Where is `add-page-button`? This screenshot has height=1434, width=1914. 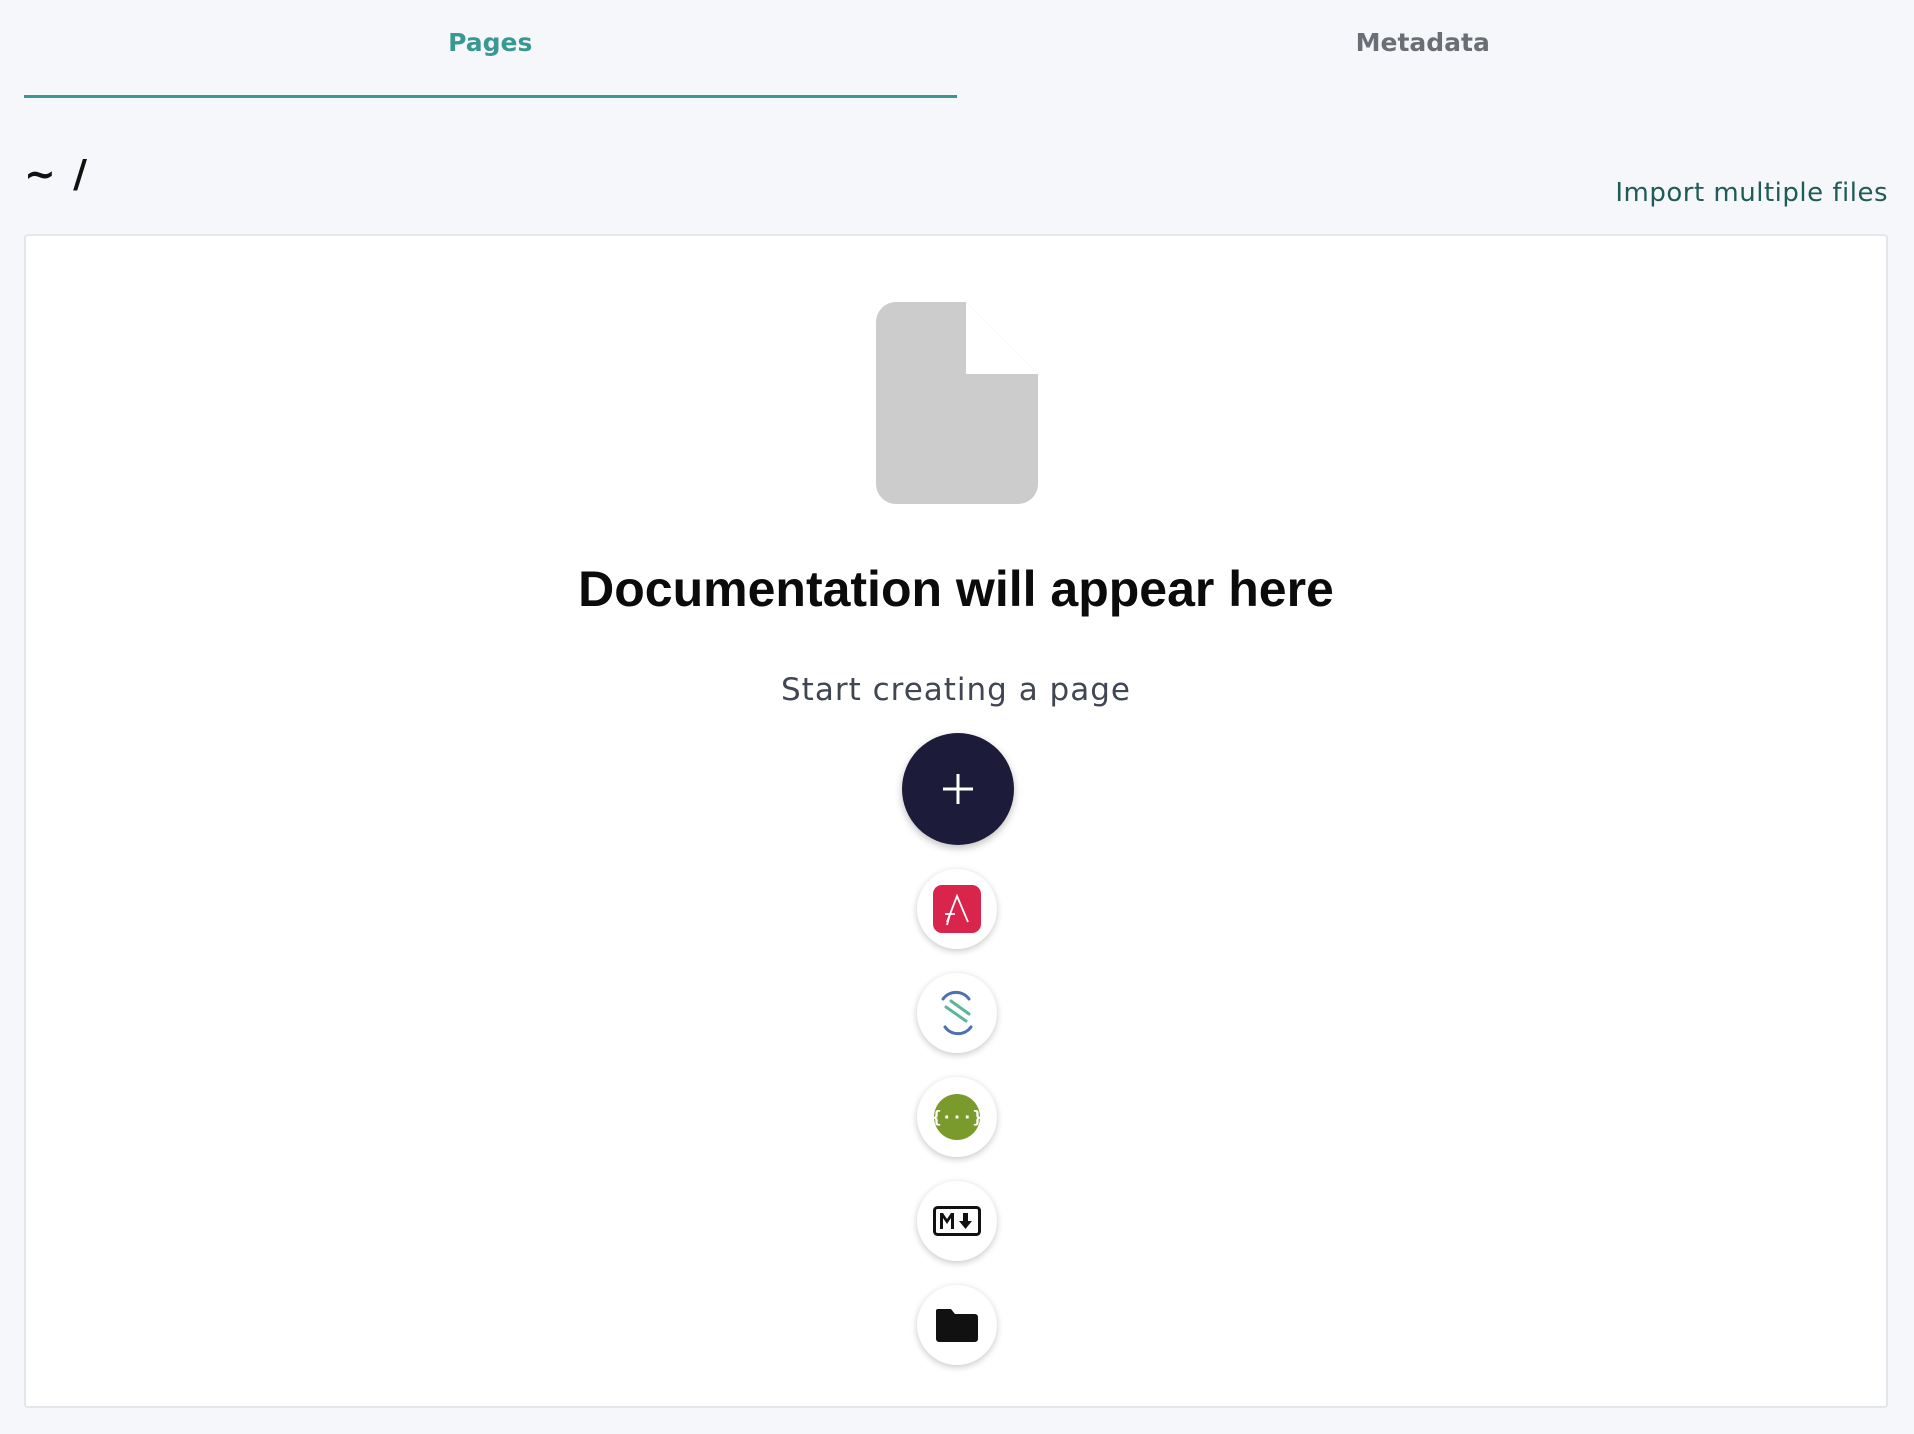 add-page-button is located at coordinates (958, 789).